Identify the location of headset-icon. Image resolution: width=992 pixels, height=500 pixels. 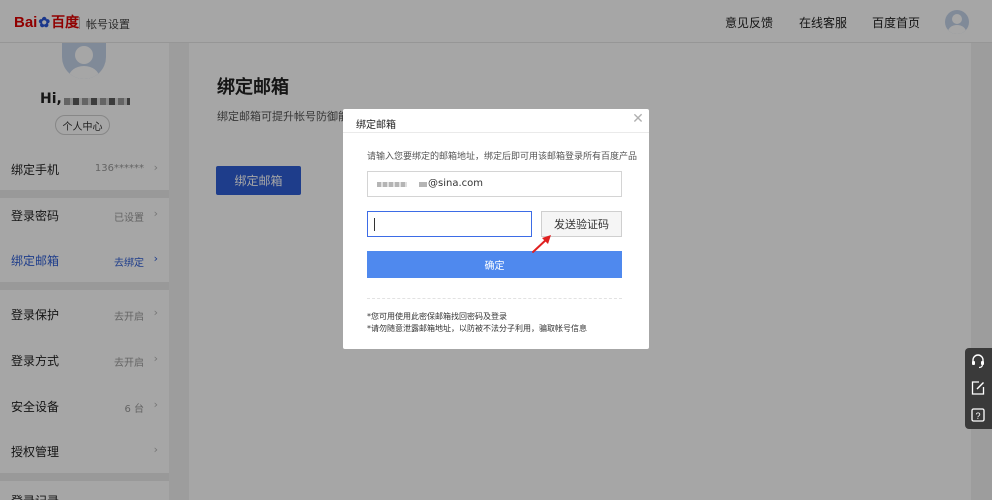
(978, 361).